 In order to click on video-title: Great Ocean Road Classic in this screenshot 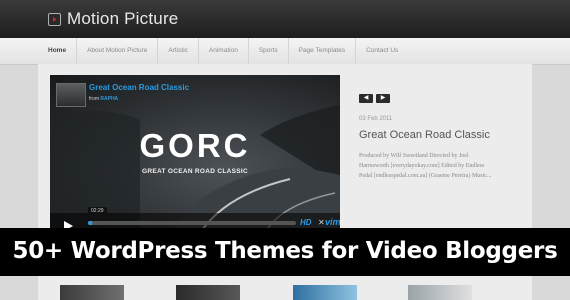, I will do `click(139, 87)`.